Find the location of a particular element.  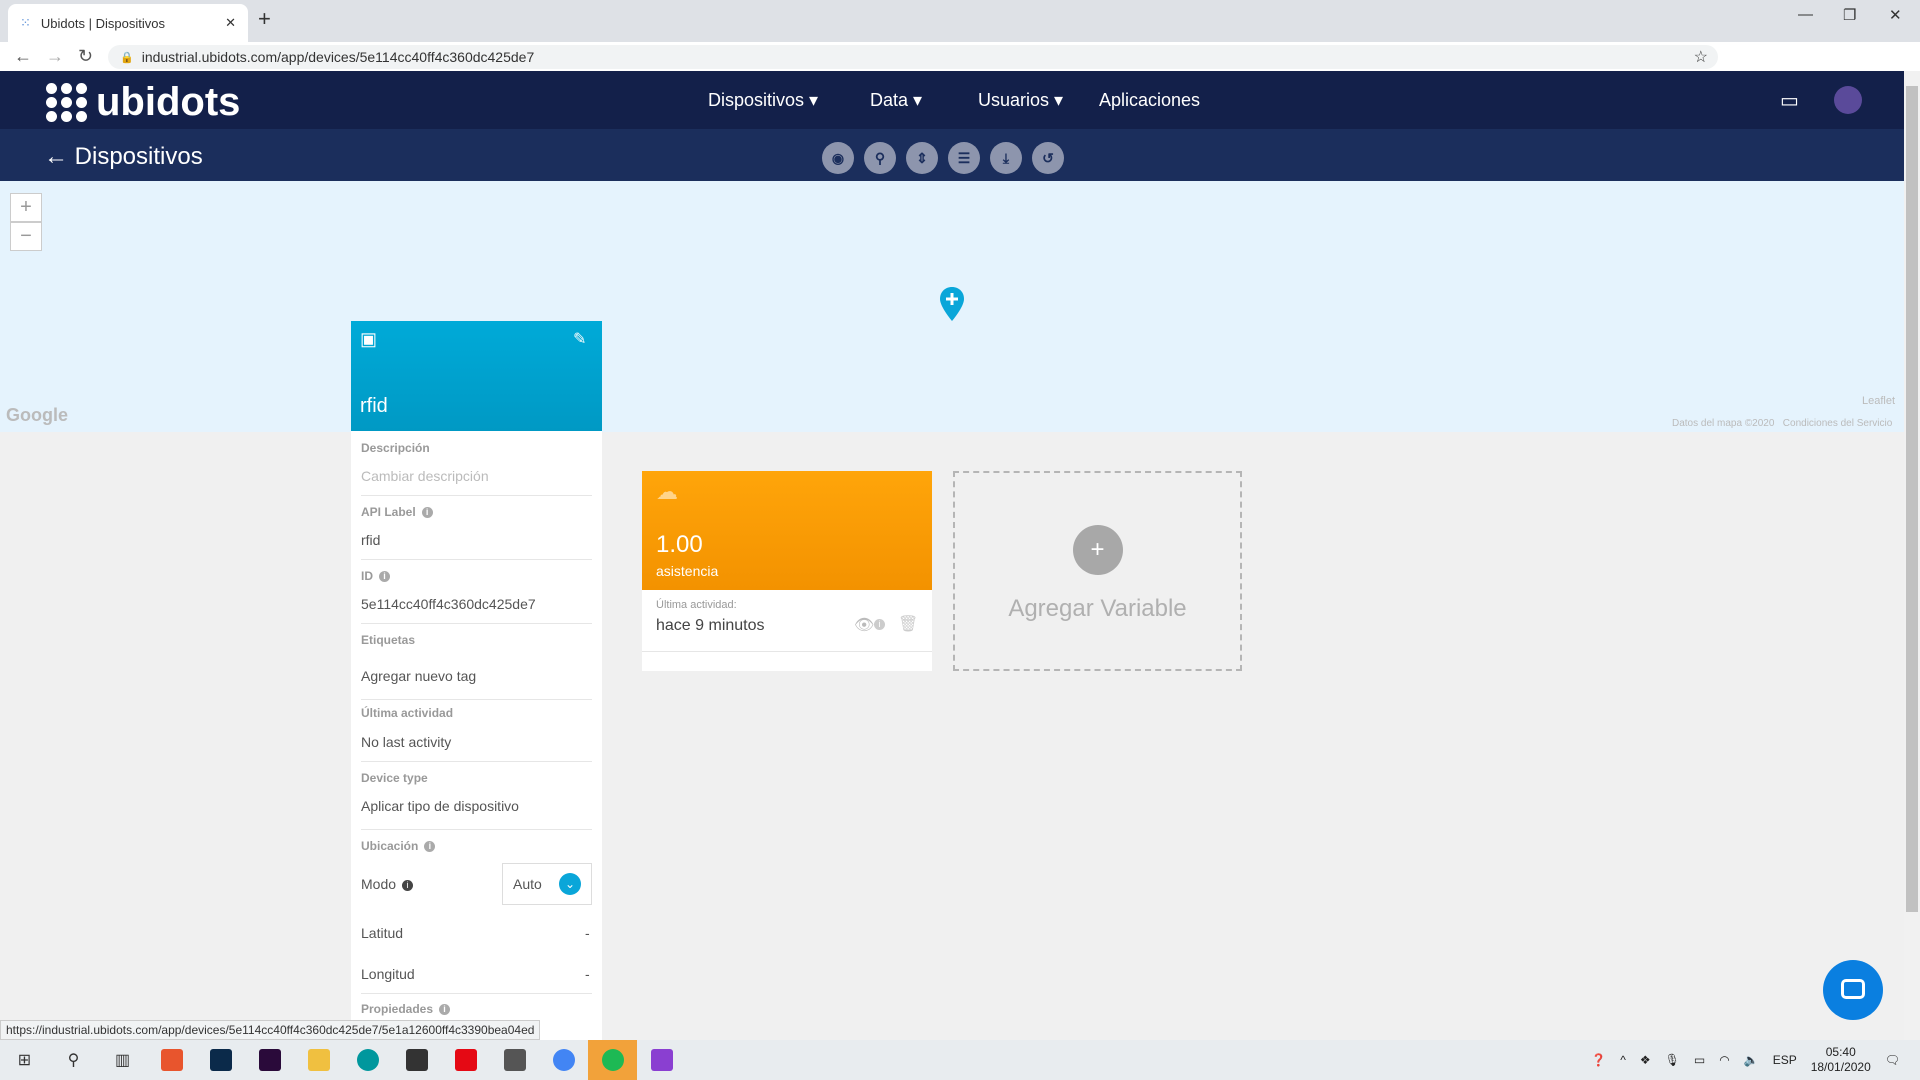

nav-dispositivos: Dispositivos ▾ is located at coordinates (763, 100).